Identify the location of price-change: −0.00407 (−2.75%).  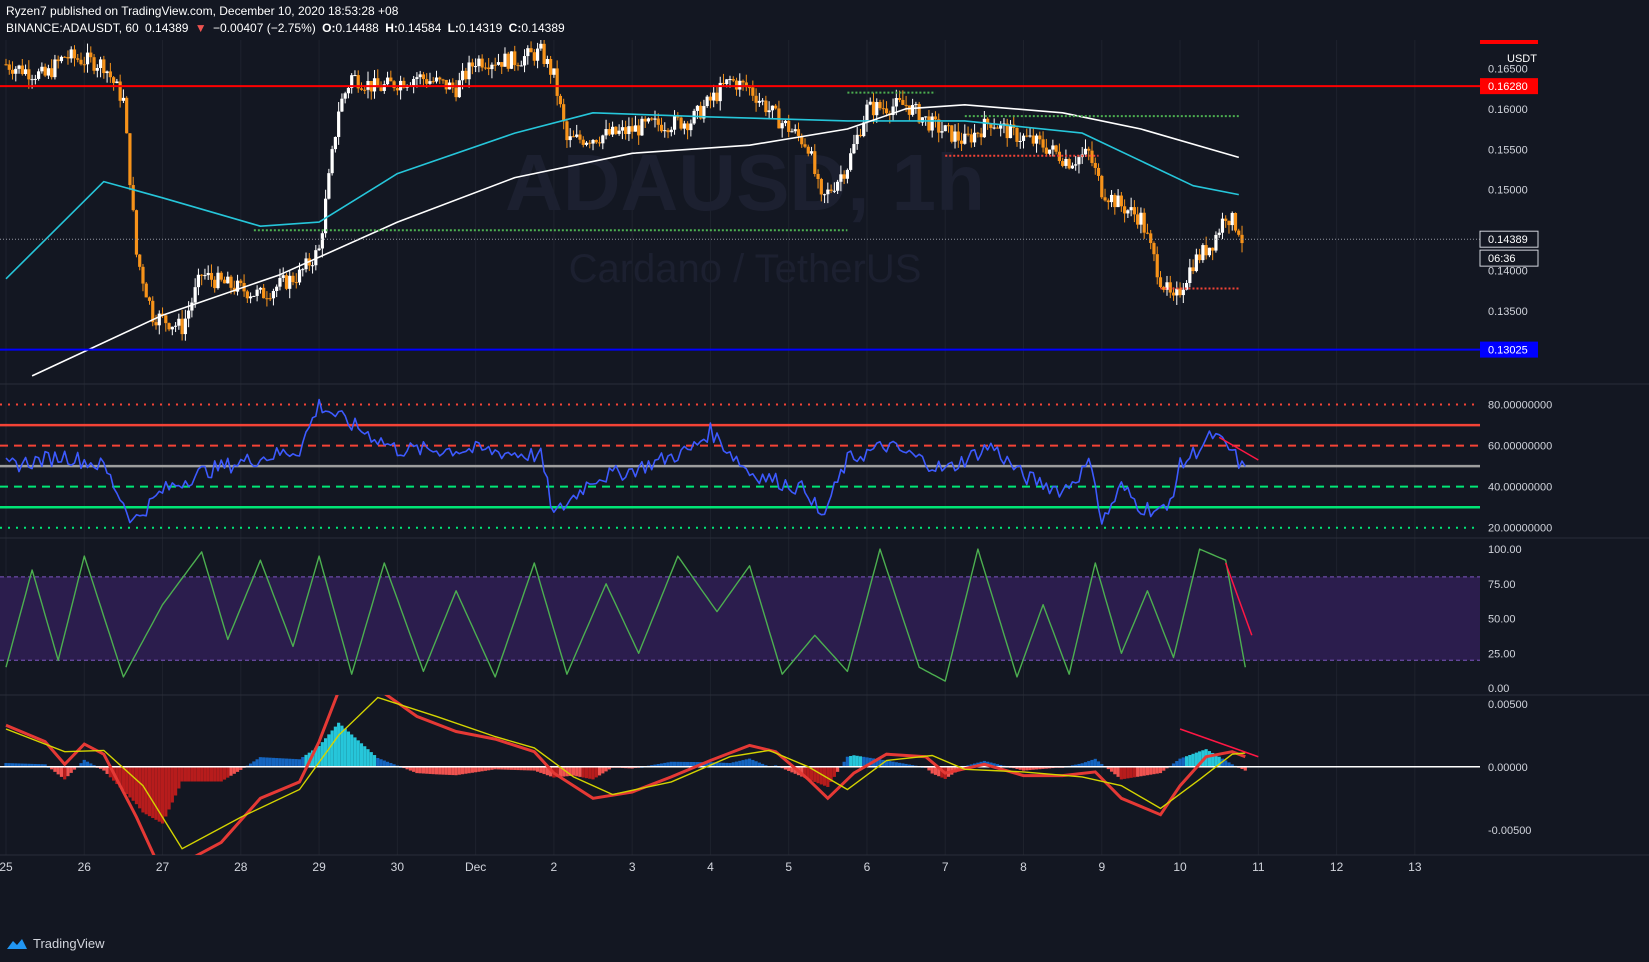
(264, 28).